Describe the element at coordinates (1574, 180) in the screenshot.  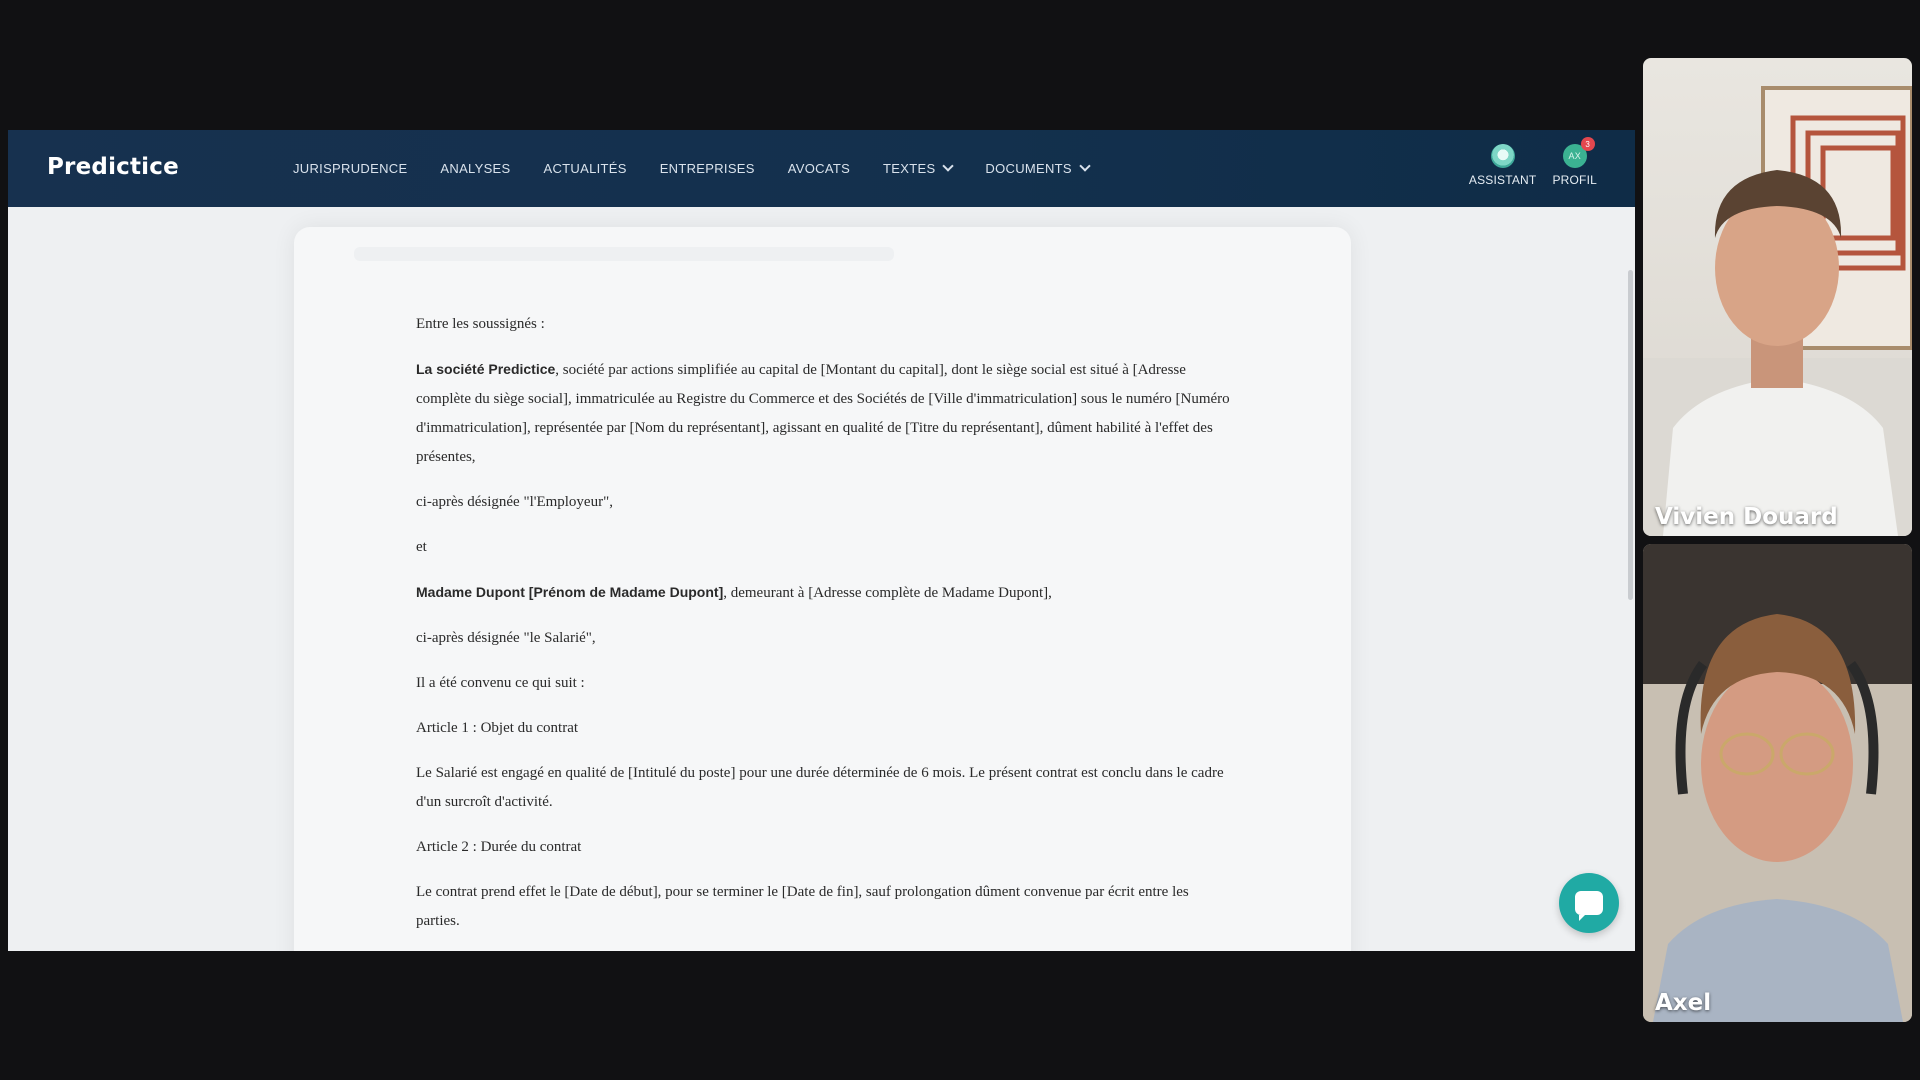
I see `profile-label: PROFIL` at that location.